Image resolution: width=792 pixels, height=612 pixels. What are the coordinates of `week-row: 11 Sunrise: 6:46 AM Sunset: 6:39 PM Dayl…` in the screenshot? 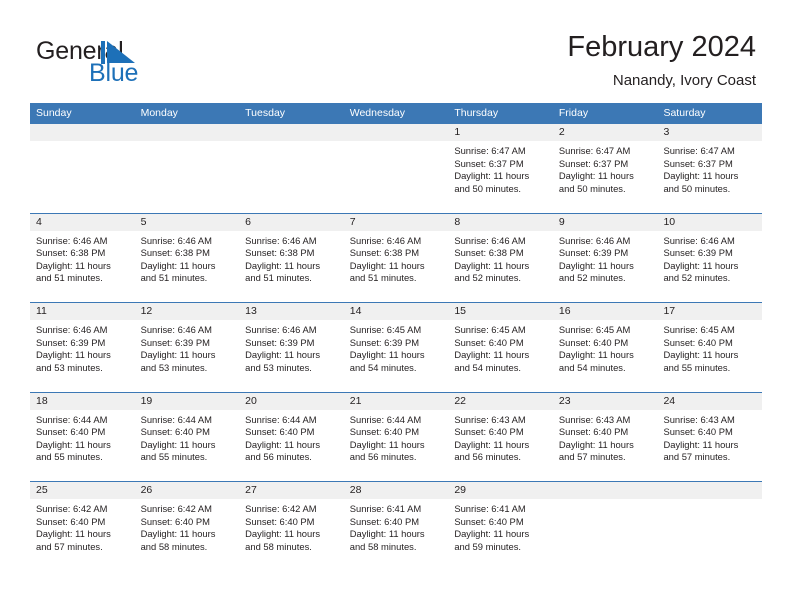 It's located at (396, 347).